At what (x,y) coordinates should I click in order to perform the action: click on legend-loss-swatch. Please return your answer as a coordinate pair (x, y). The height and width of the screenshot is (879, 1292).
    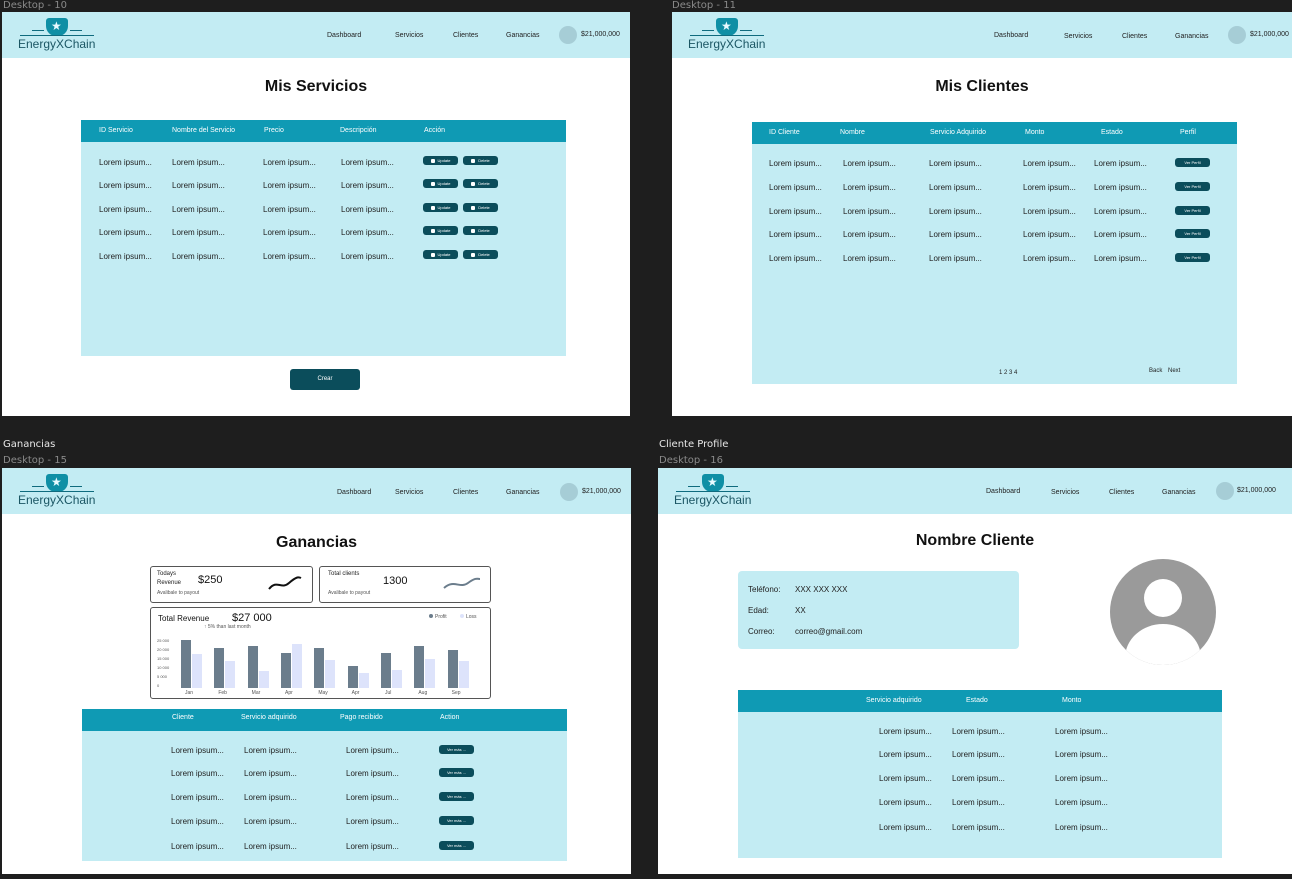
    Looking at the image, I should click on (462, 616).